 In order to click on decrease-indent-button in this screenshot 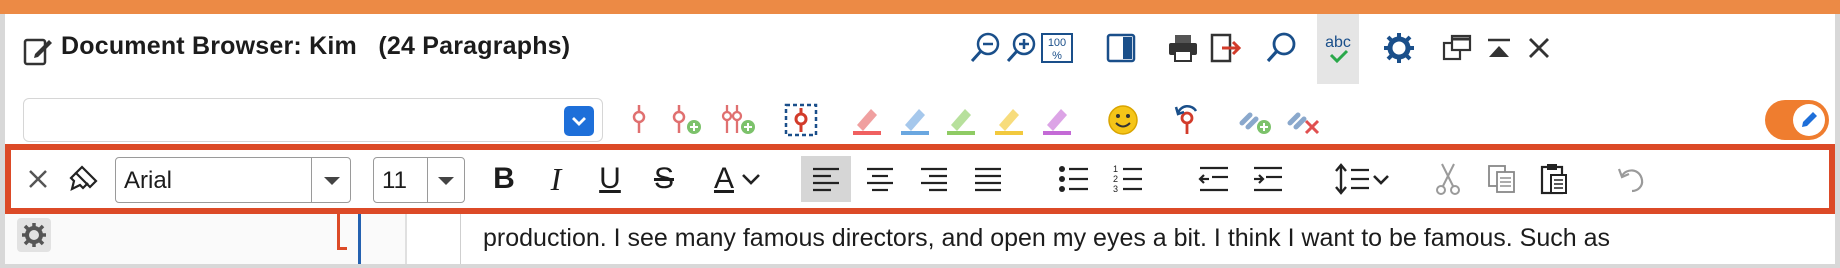, I will do `click(1214, 179)`.